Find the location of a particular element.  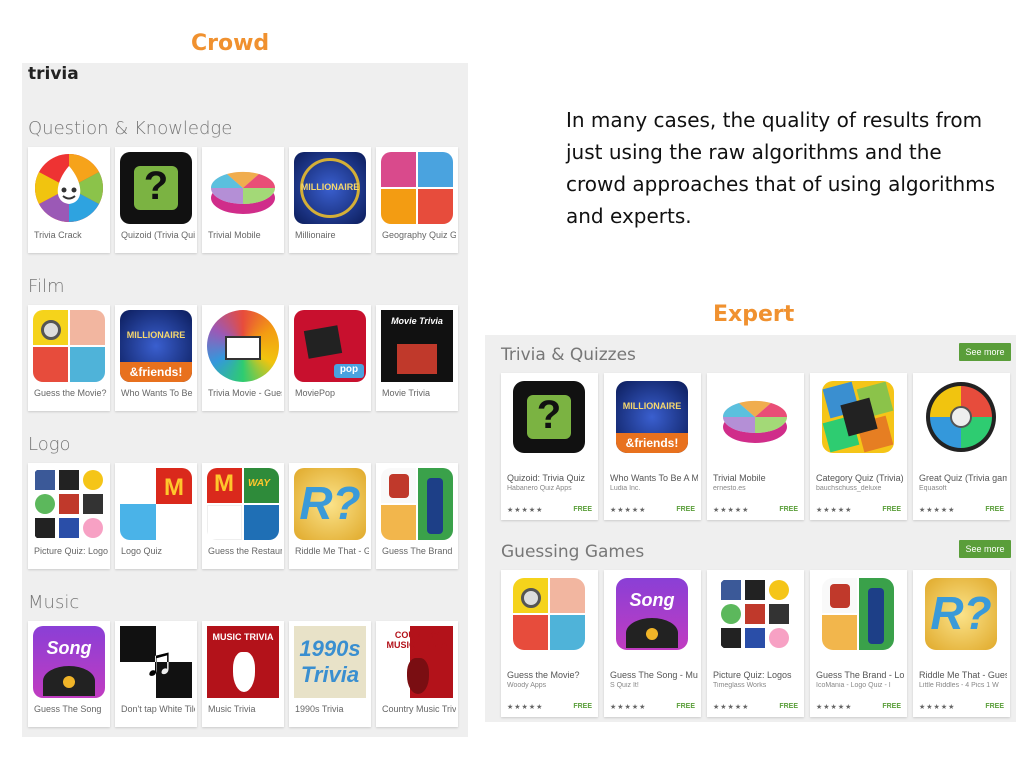

app-card: Guess the Movie? Woody Apps ★★★★★ FREE is located at coordinates (549, 643).